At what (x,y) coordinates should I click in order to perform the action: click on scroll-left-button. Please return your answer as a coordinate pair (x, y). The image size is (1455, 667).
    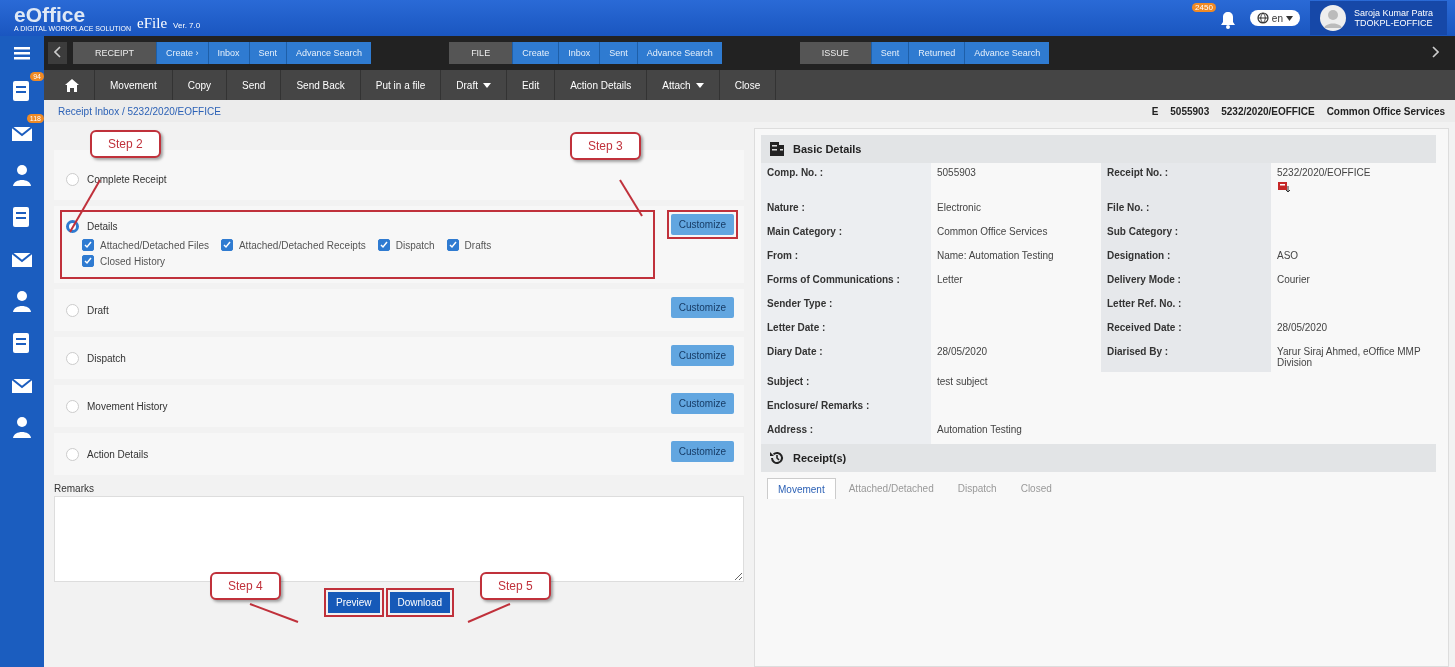
    Looking at the image, I should click on (57, 53).